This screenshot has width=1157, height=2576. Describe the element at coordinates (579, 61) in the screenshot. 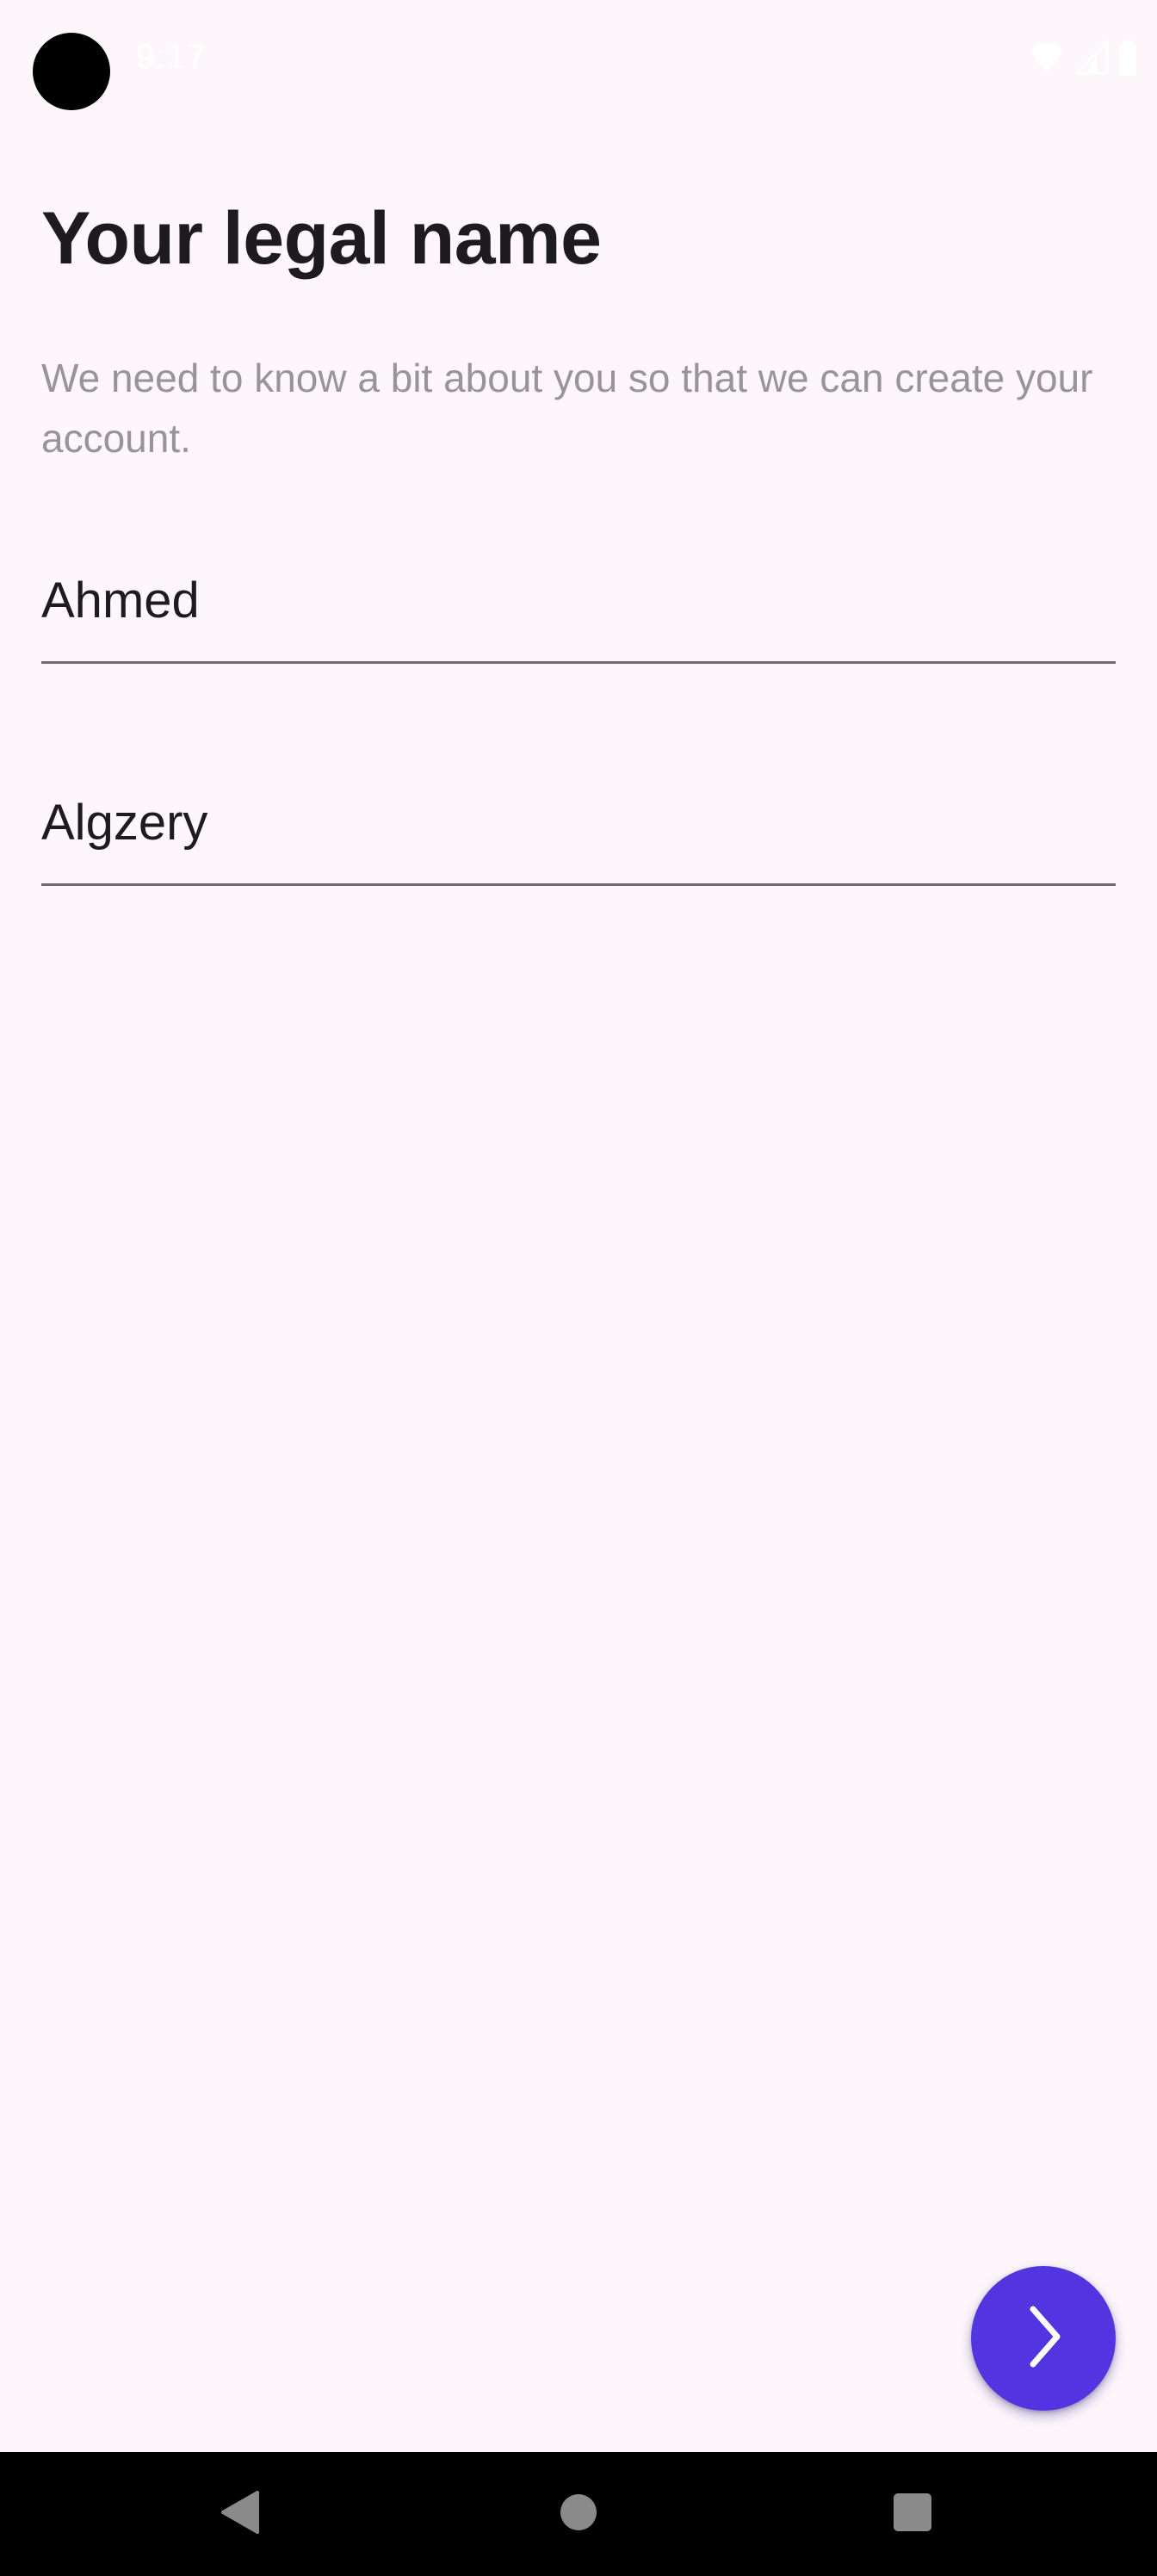

I see `status-bar: 9:17` at that location.